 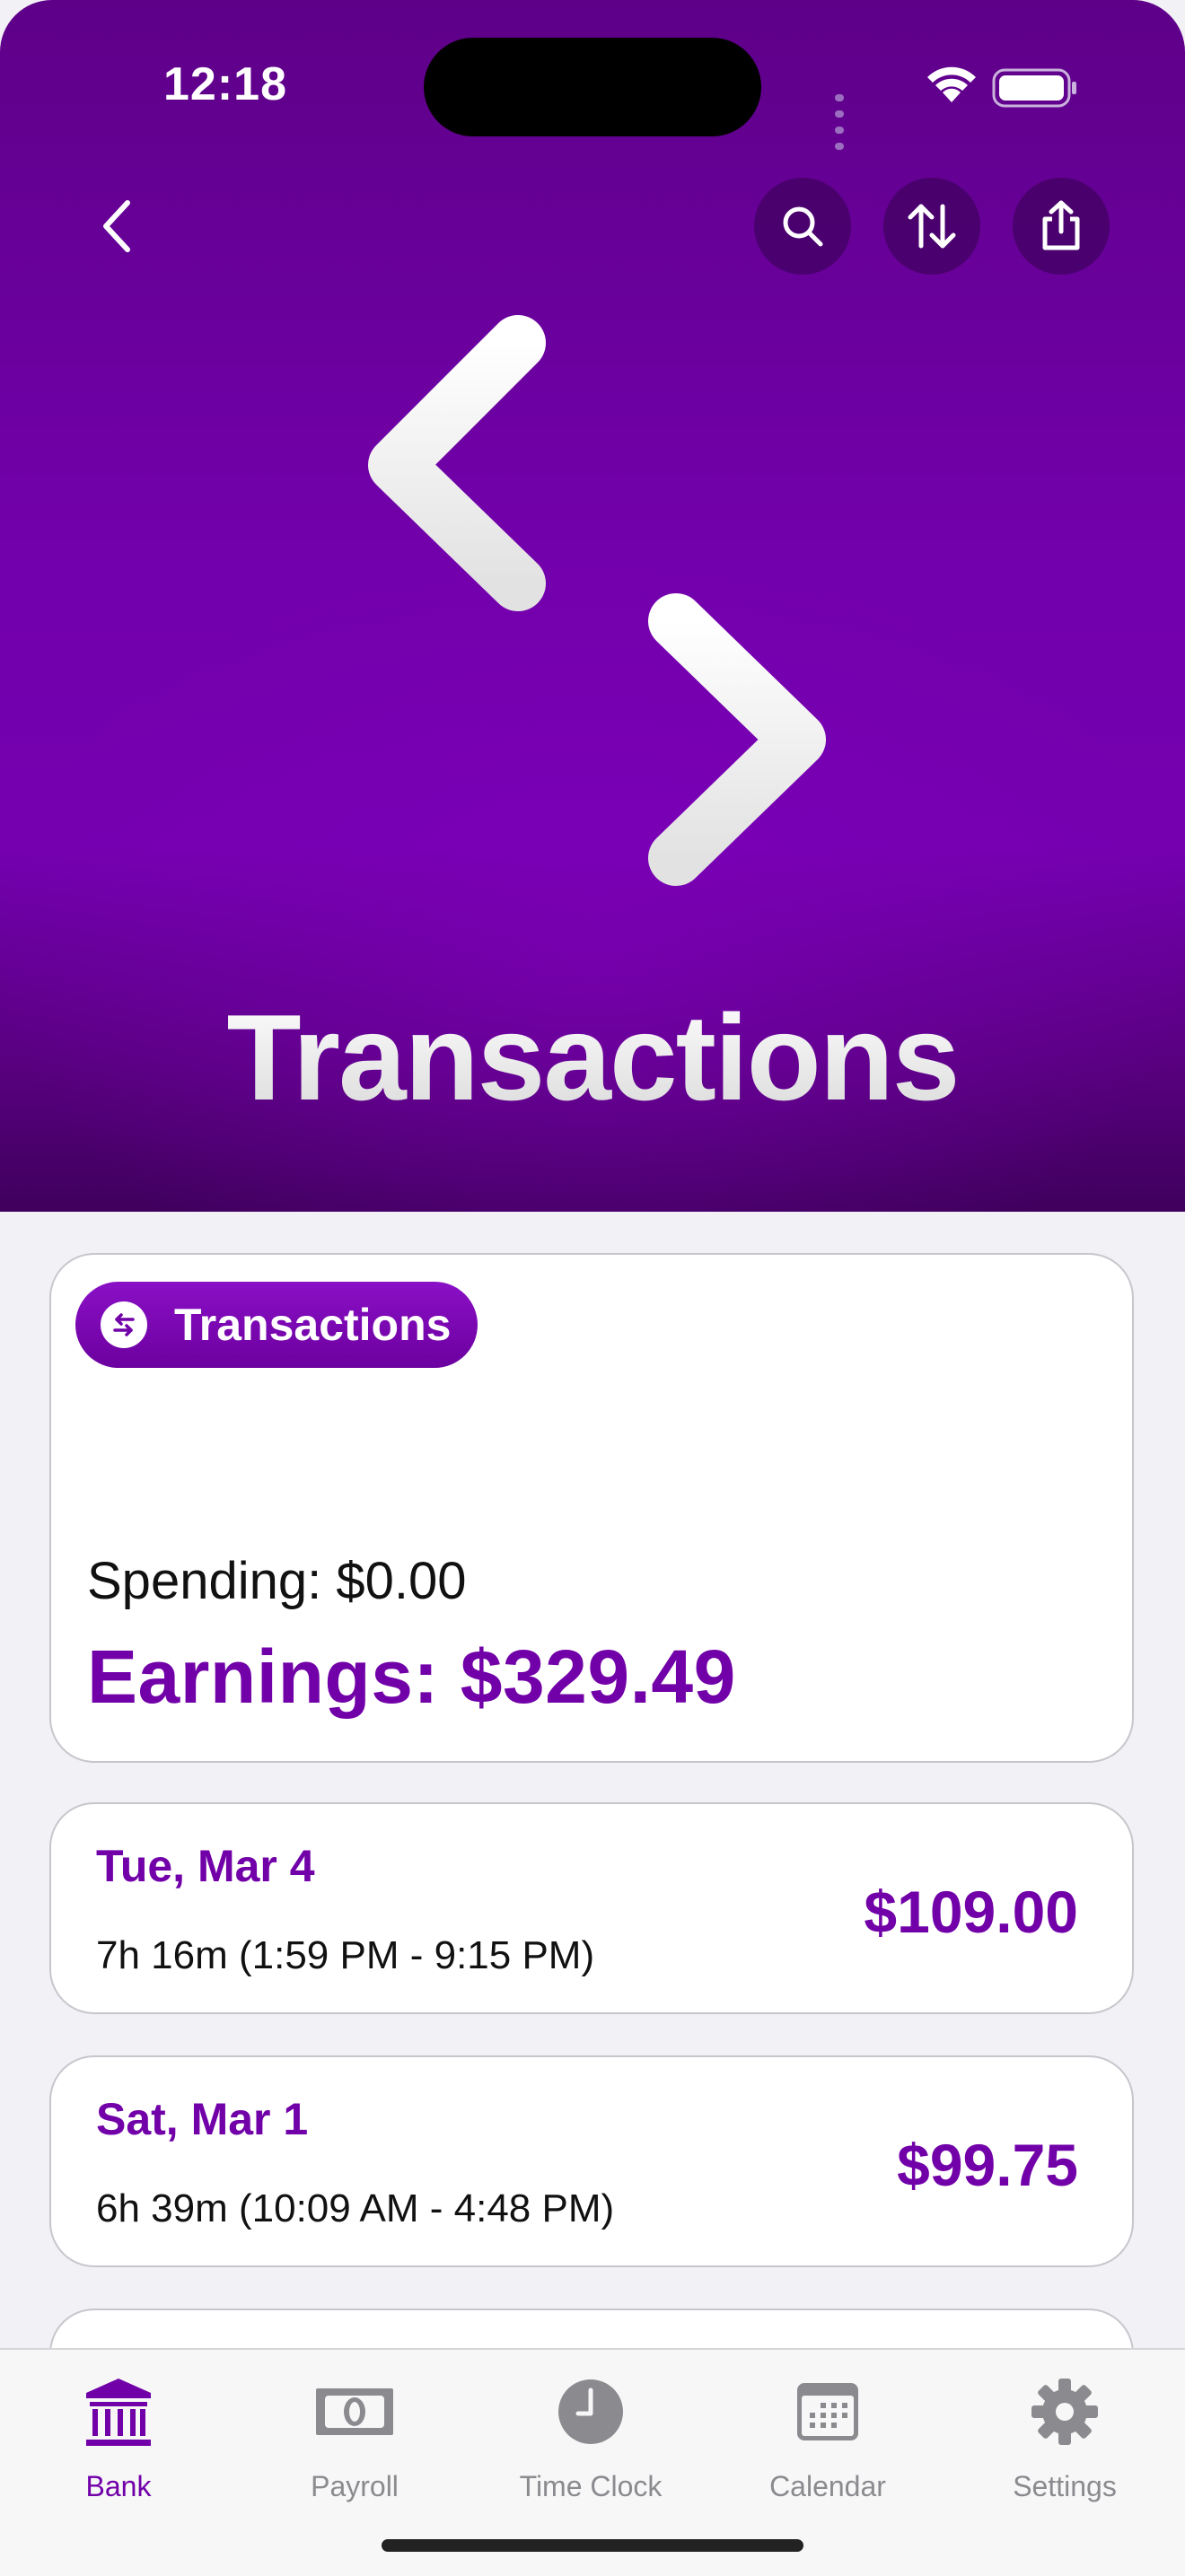 I want to click on tab-label: Settings, so click(x=1065, y=2486).